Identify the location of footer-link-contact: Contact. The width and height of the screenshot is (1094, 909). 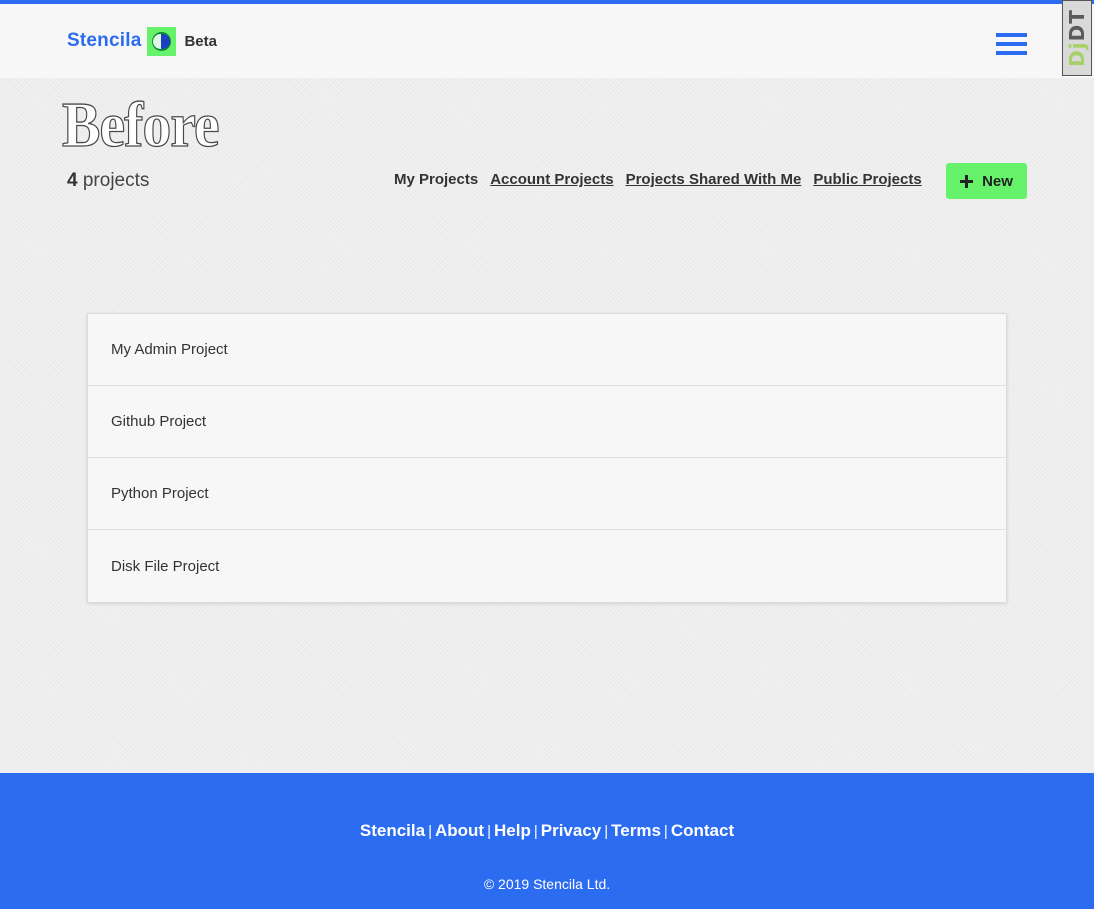
(702, 830).